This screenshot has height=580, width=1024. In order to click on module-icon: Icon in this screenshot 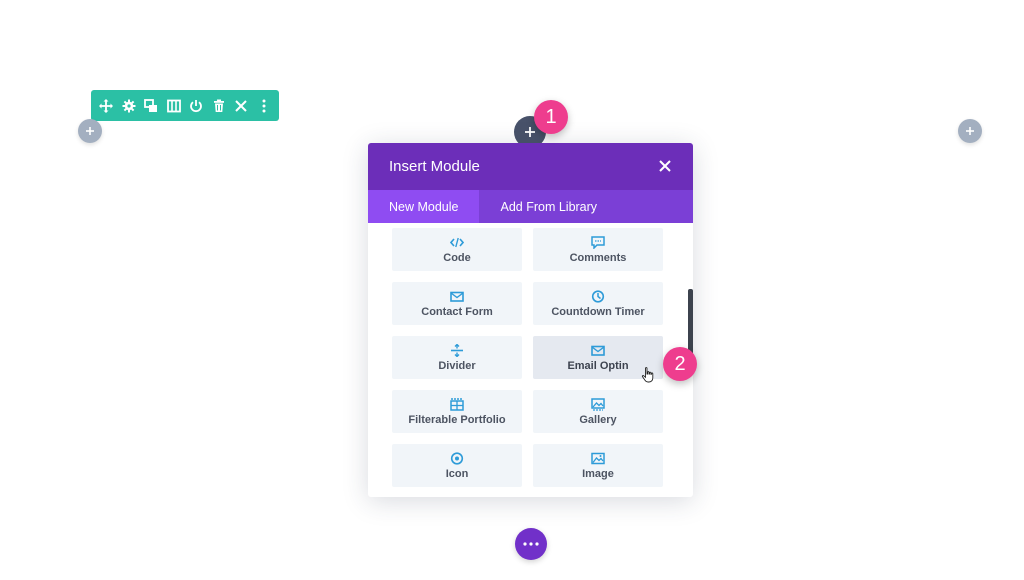, I will do `click(457, 465)`.